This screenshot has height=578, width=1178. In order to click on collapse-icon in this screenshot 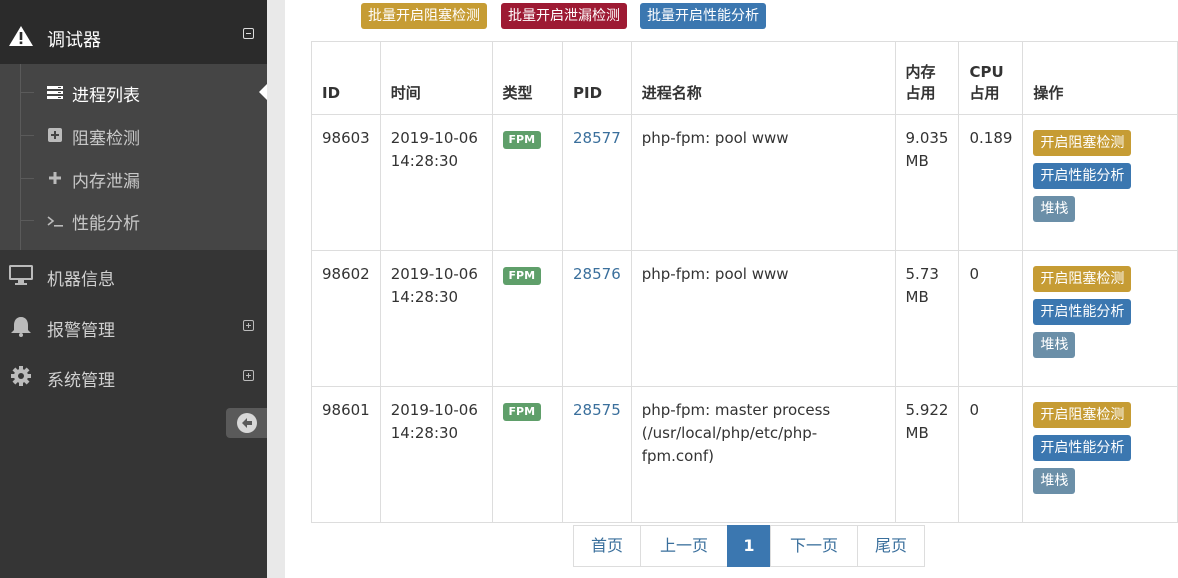, I will do `click(248, 33)`.